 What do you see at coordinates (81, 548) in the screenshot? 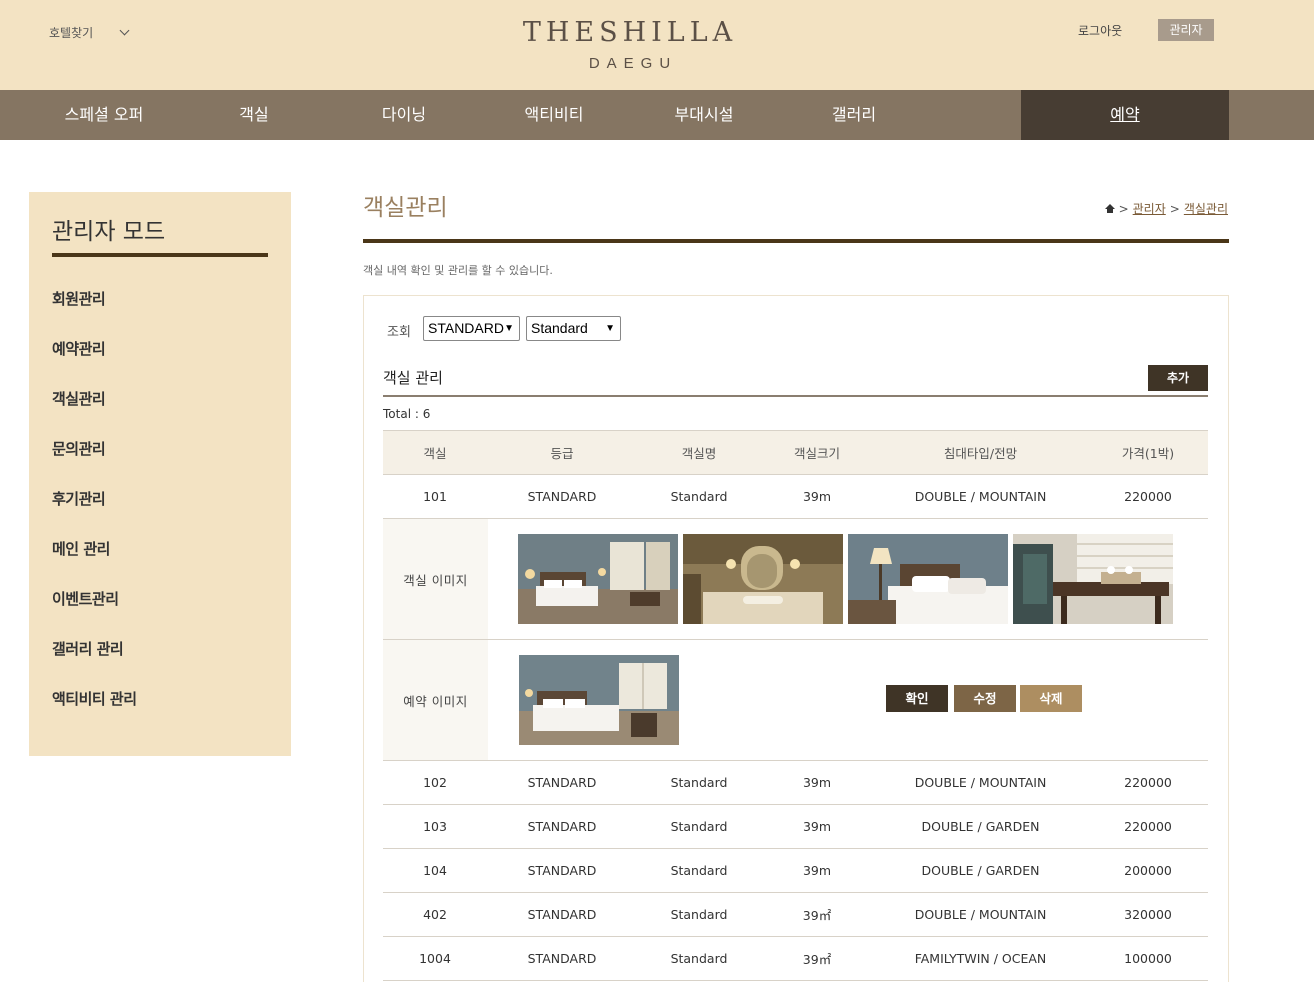
I see `sidebar-item-main: 메인 관리` at bounding box center [81, 548].